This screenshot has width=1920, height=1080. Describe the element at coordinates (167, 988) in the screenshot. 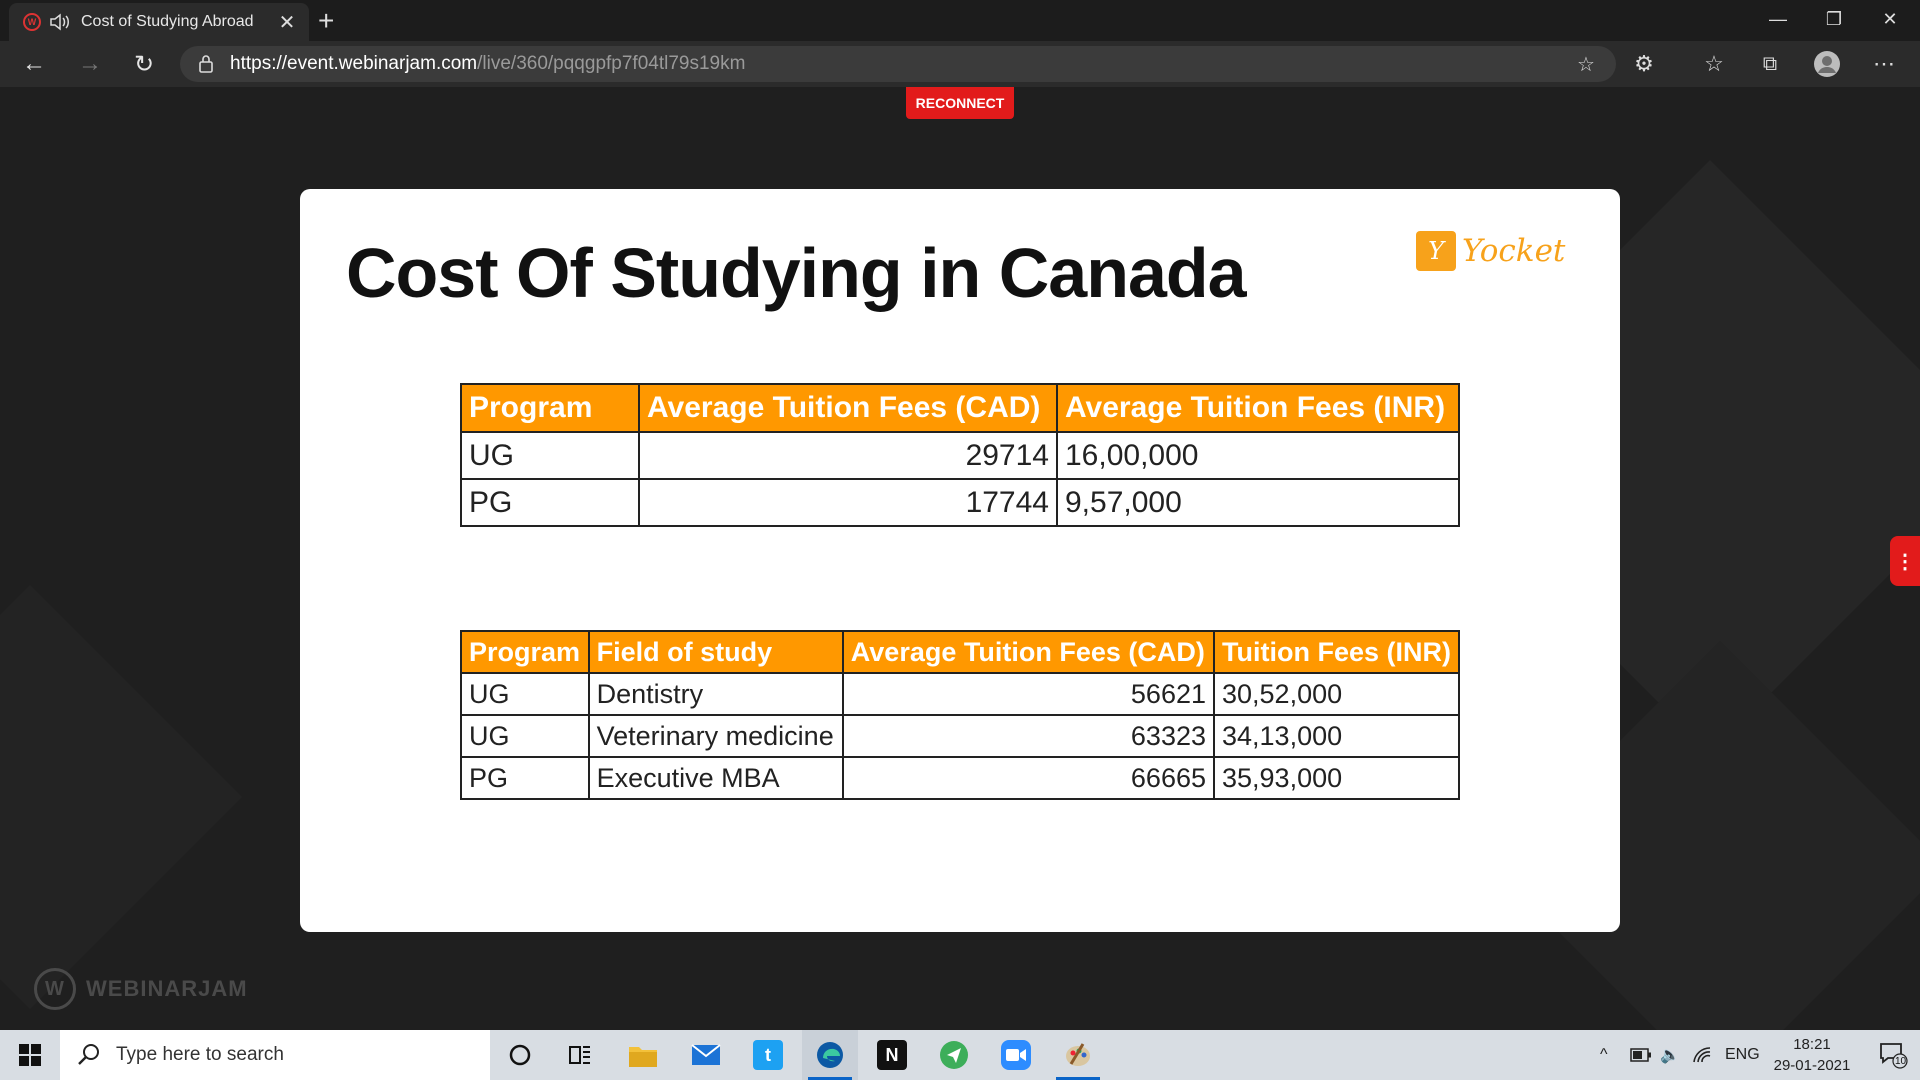

I see `watermark-text: WEBINARJAM` at that location.